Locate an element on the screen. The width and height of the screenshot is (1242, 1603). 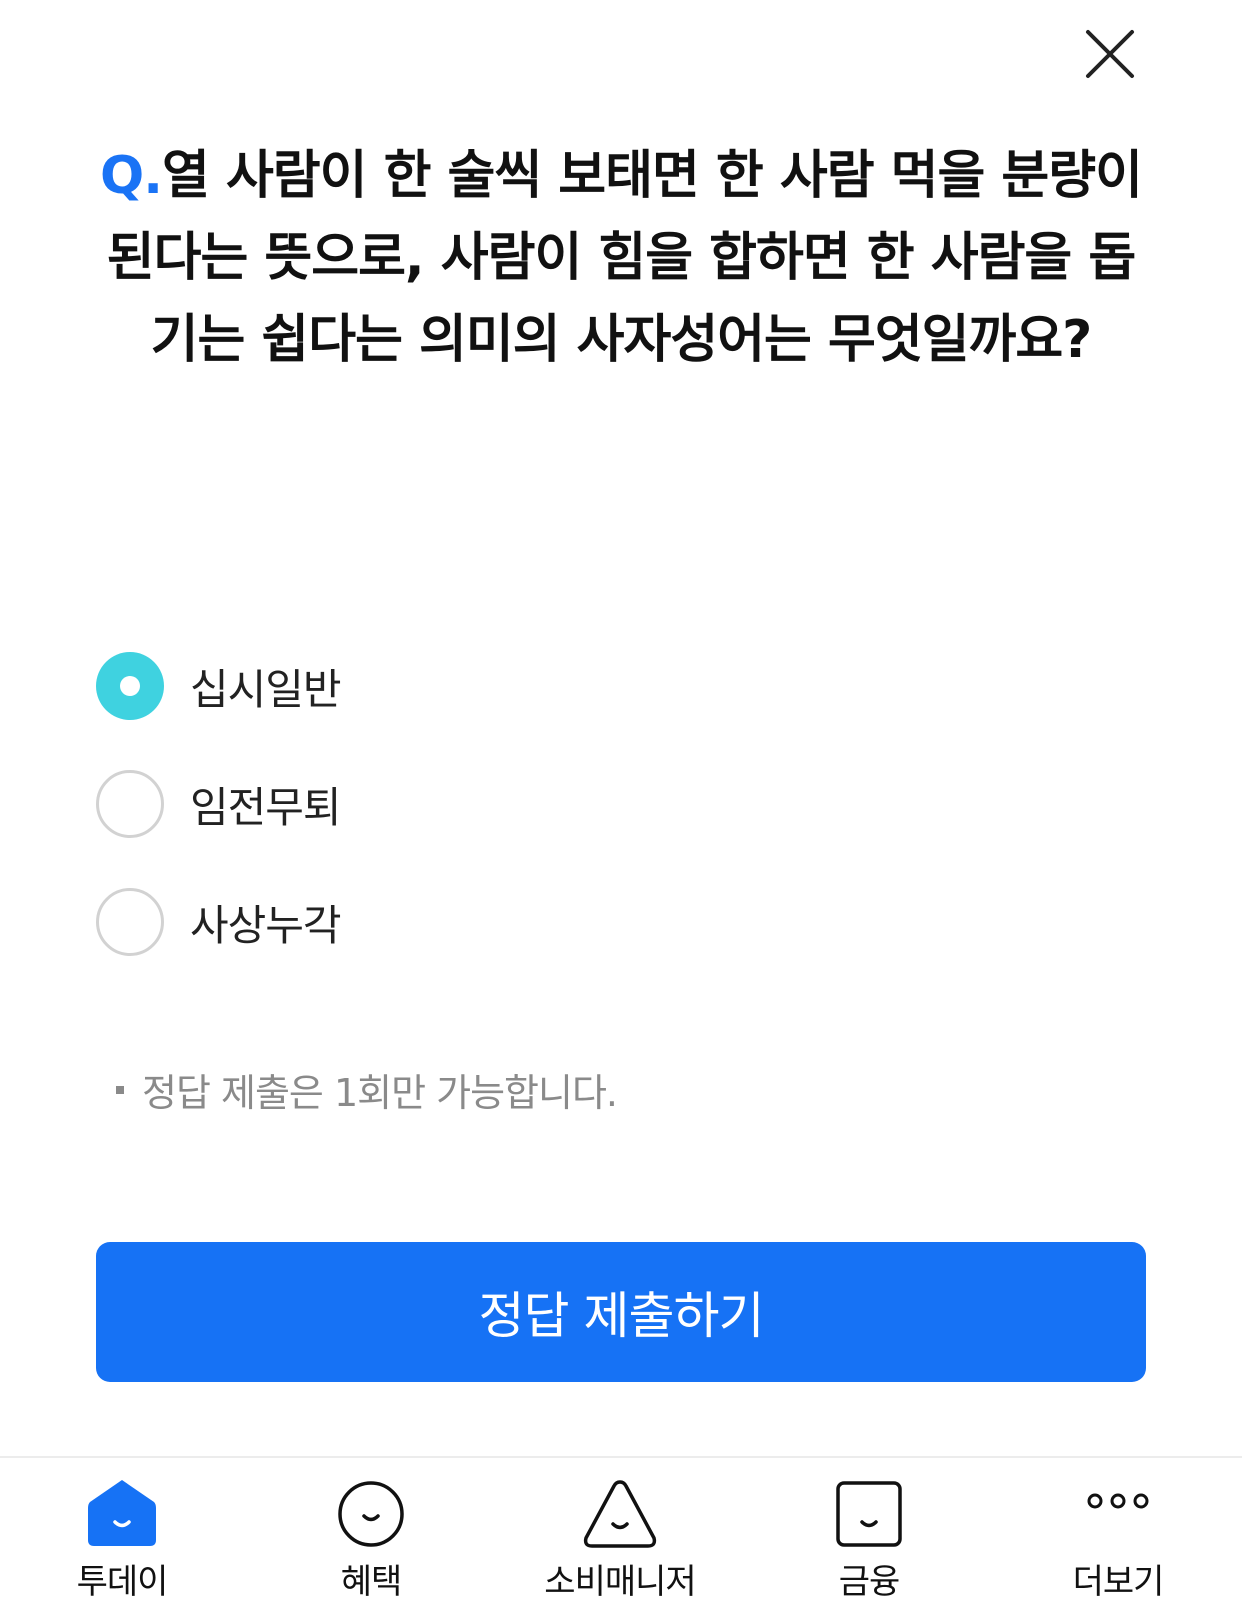
tab-benefits: 혜택 is located at coordinates (371, 1535).